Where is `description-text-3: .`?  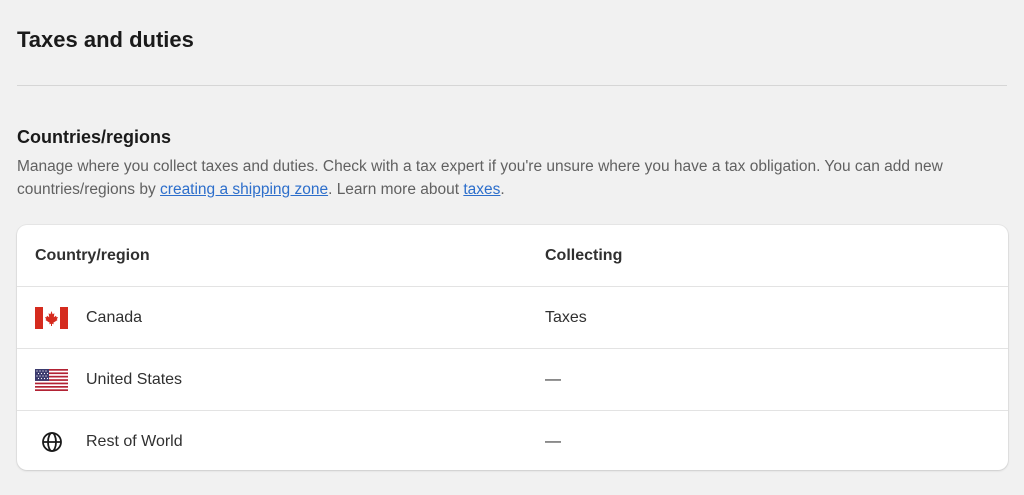 description-text-3: . is located at coordinates (502, 189).